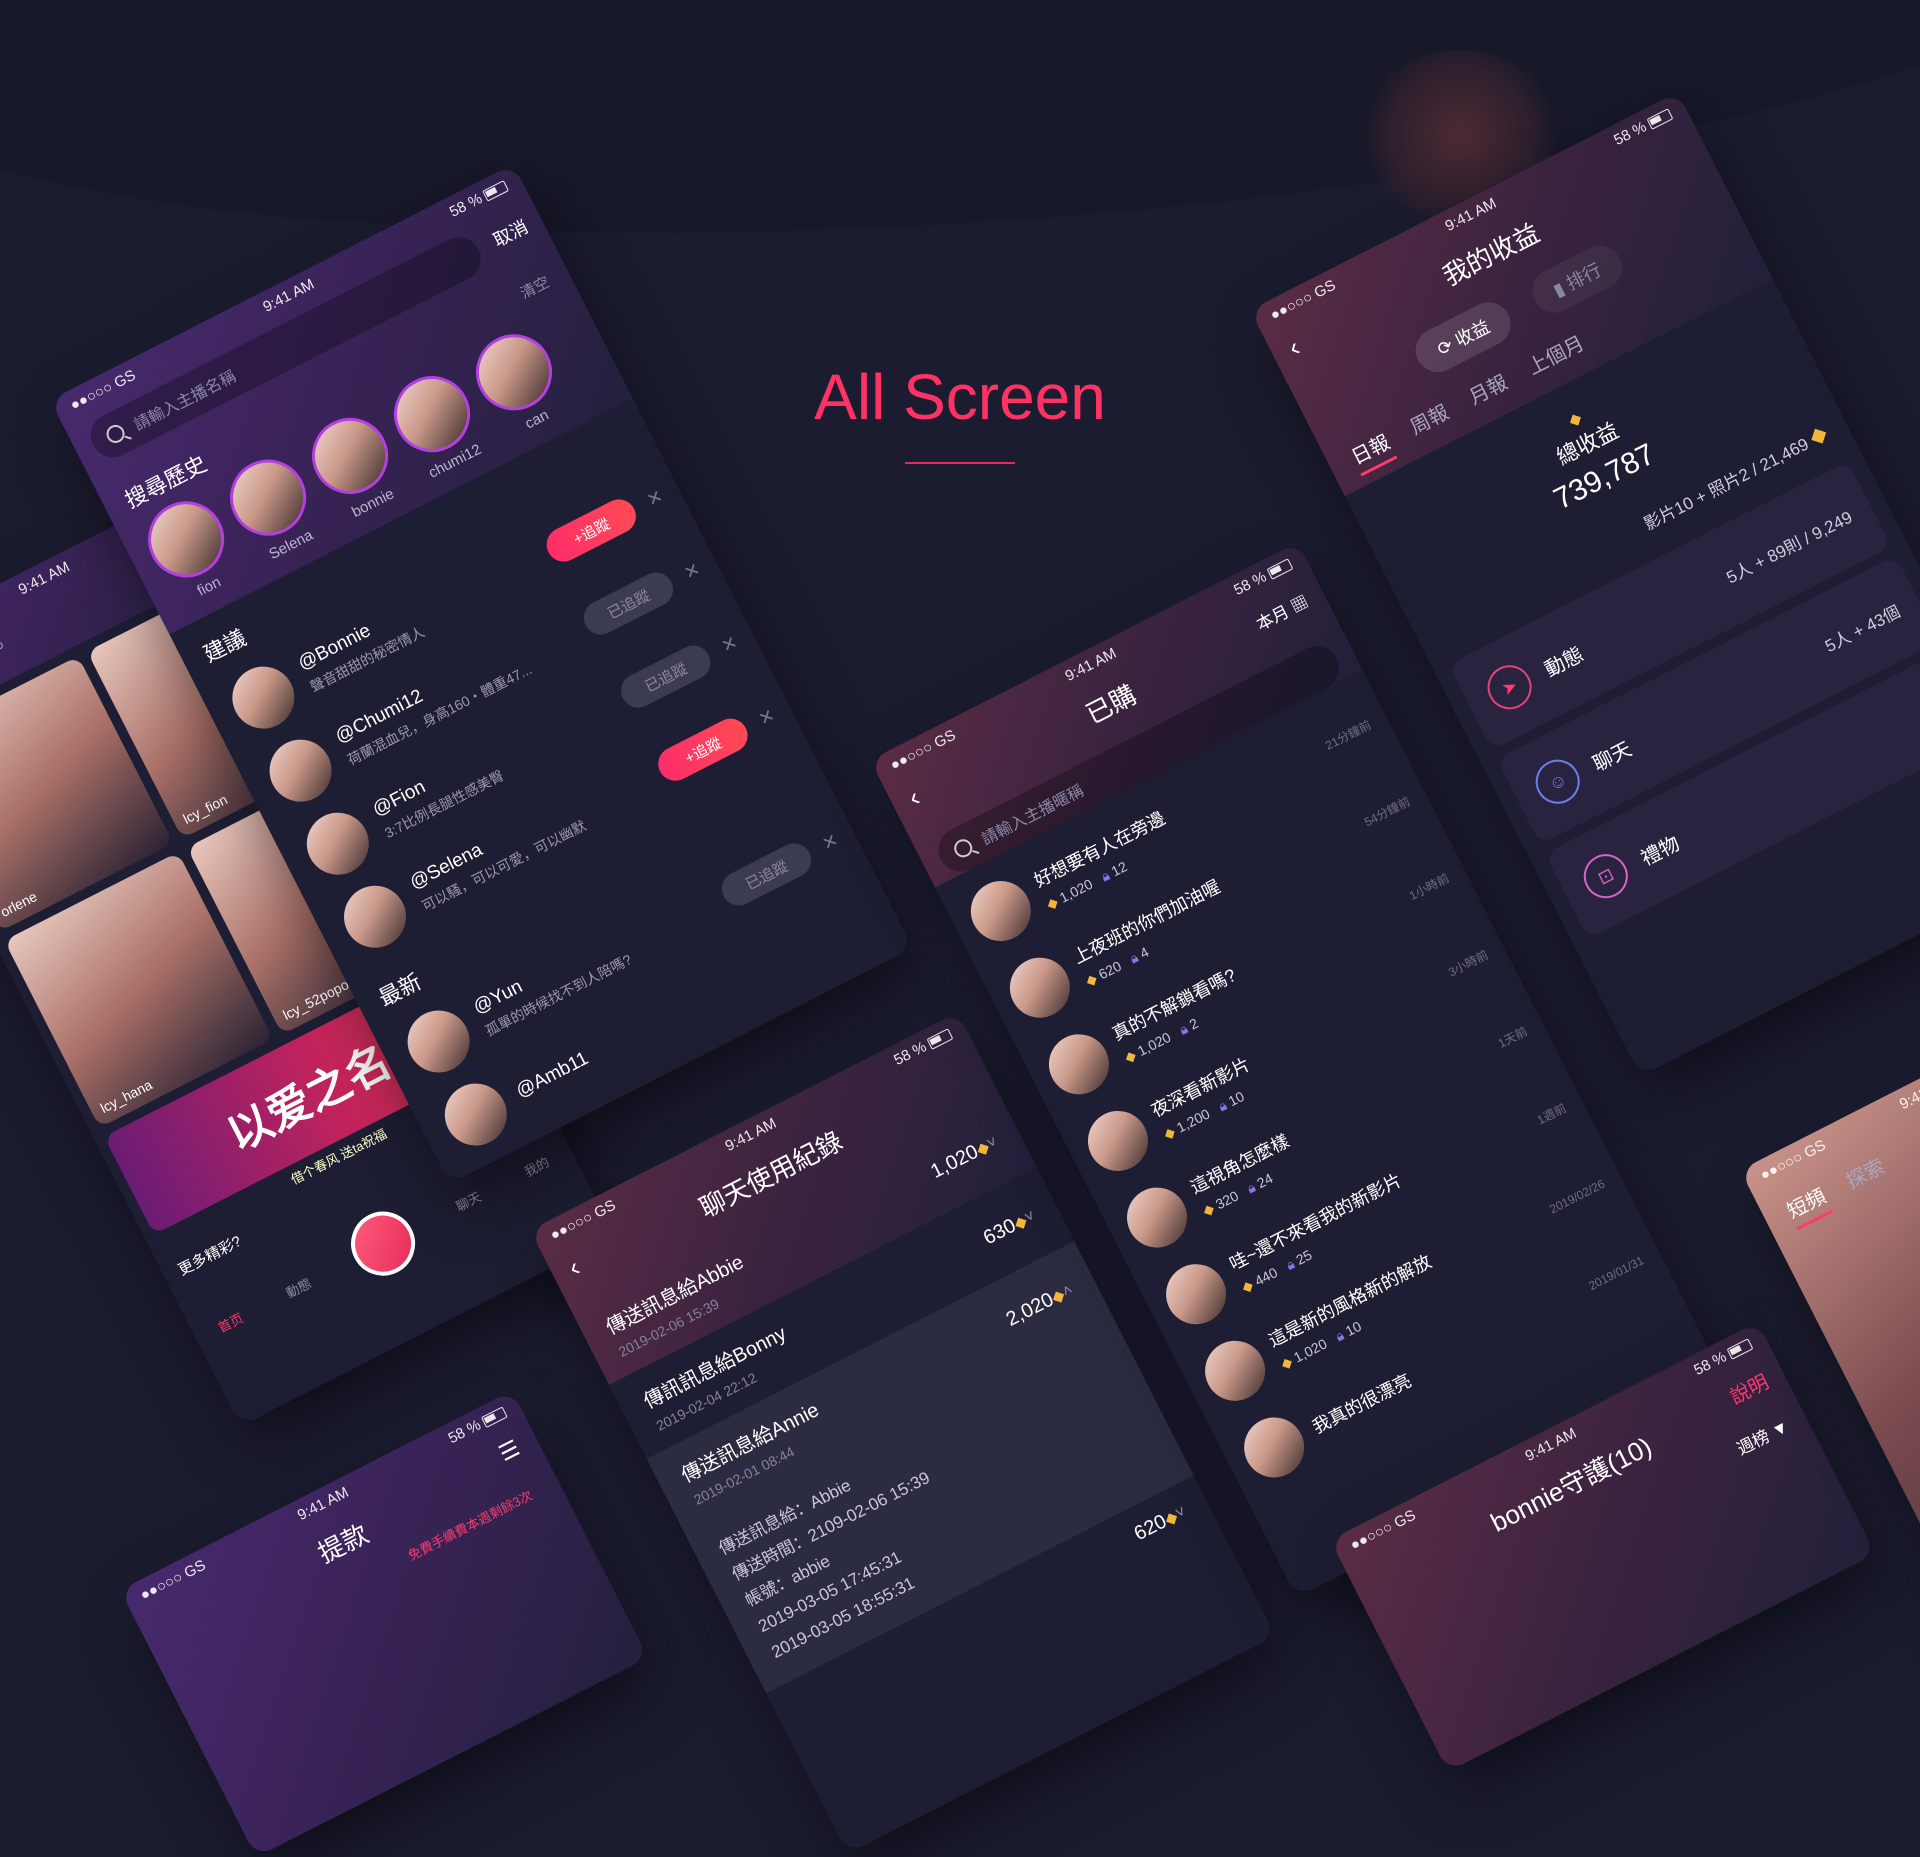 Image resolution: width=1920 pixels, height=1857 pixels. I want to click on month-filter: 本月 ▦, so click(1281, 612).